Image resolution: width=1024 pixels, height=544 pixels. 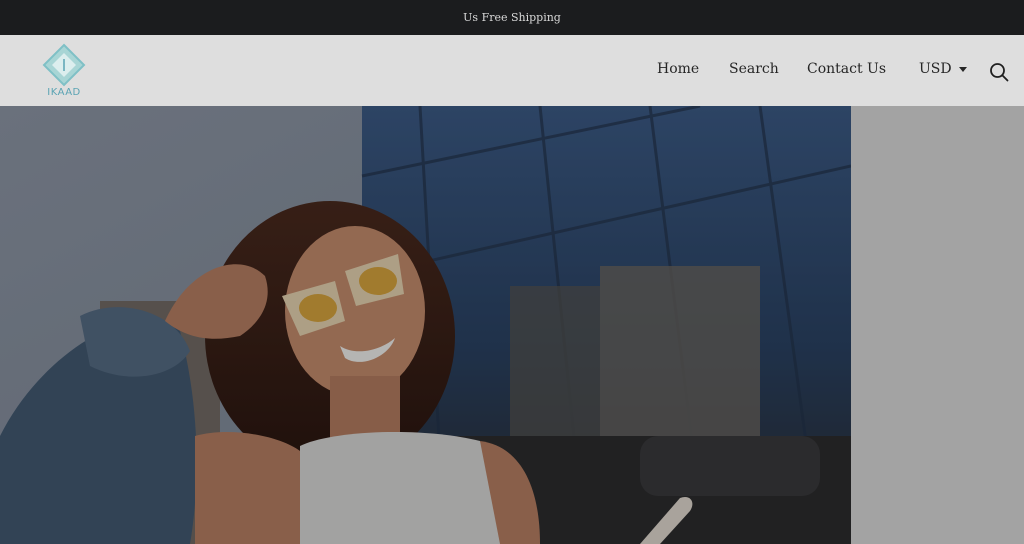 What do you see at coordinates (64, 65) in the screenshot?
I see `logo-diamond-icon` at bounding box center [64, 65].